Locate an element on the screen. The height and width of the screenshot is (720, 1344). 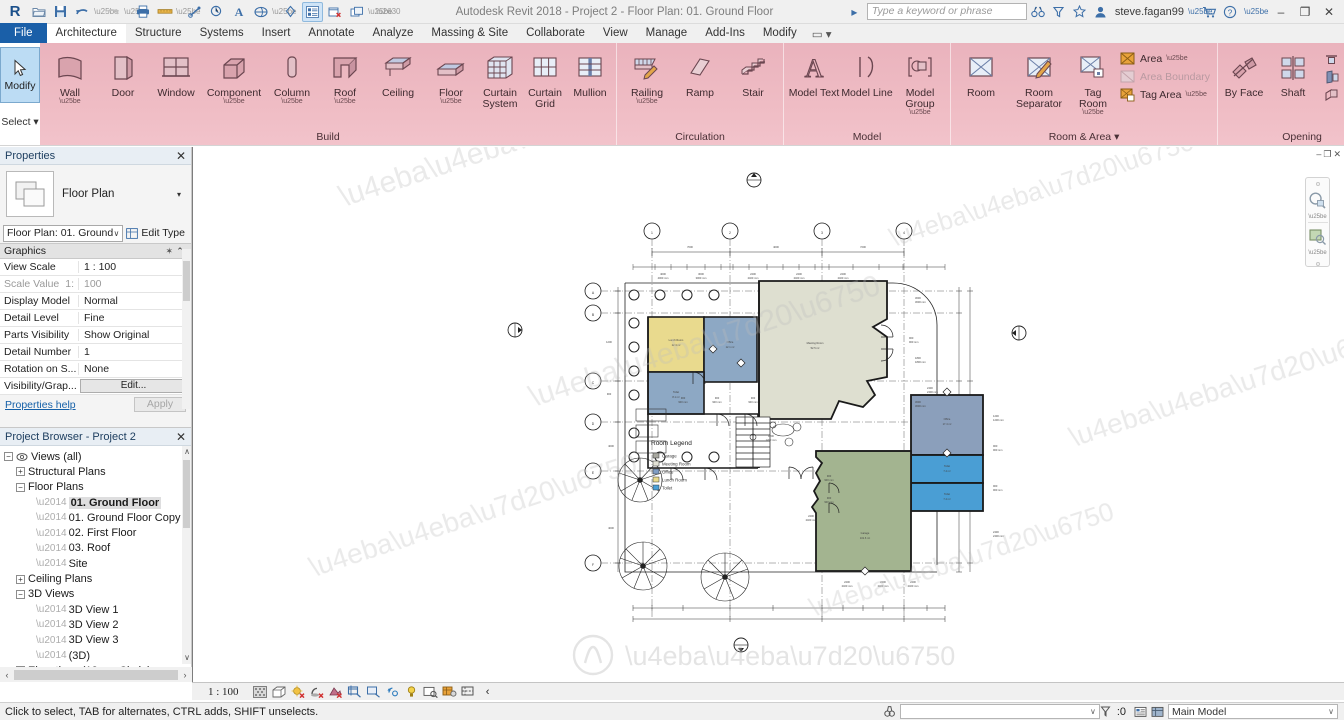
ribbon-button-room: Room is located at coordinates (981, 72).